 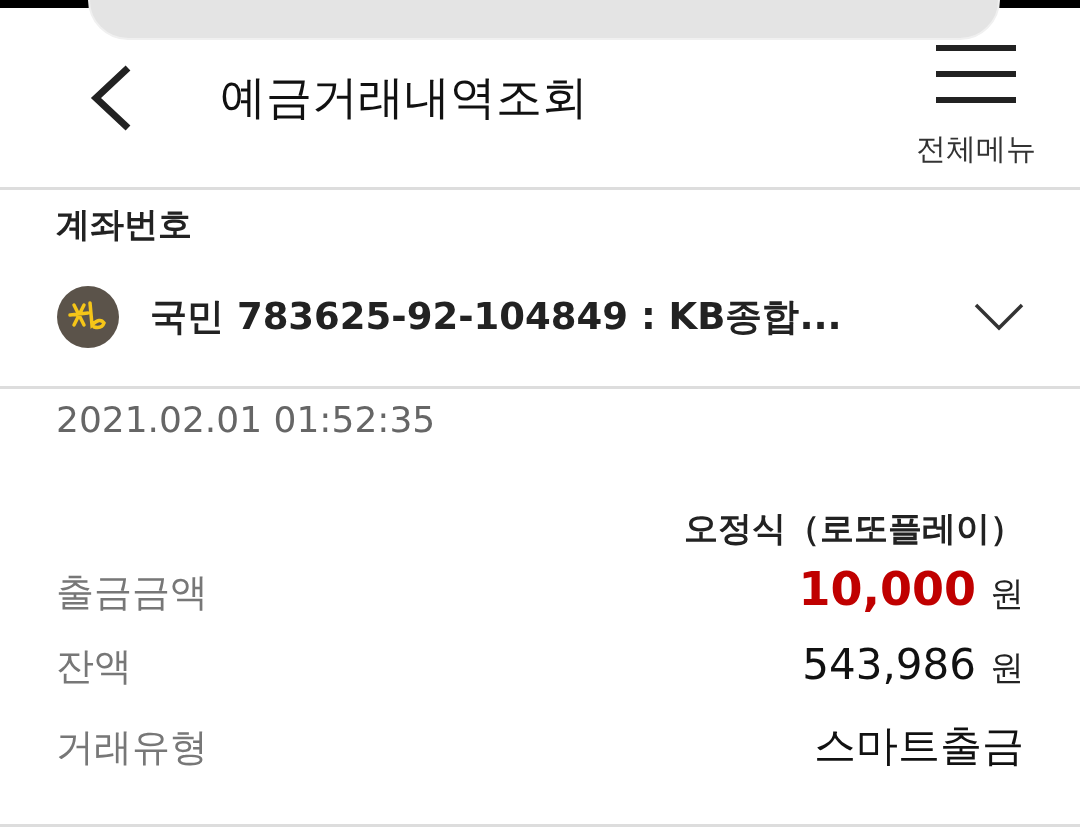 I want to click on transaction-datetime: 2021.02.01 01:52:35, so click(x=246, y=419).